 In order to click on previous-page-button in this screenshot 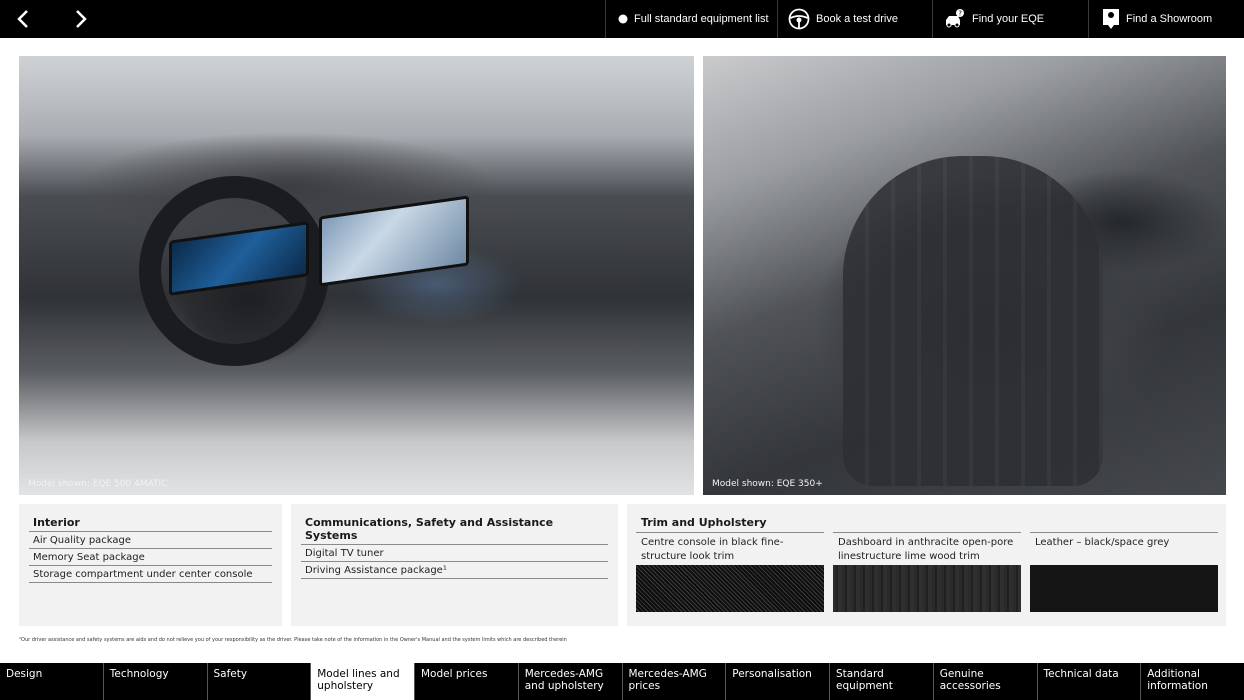, I will do `click(23, 19)`.